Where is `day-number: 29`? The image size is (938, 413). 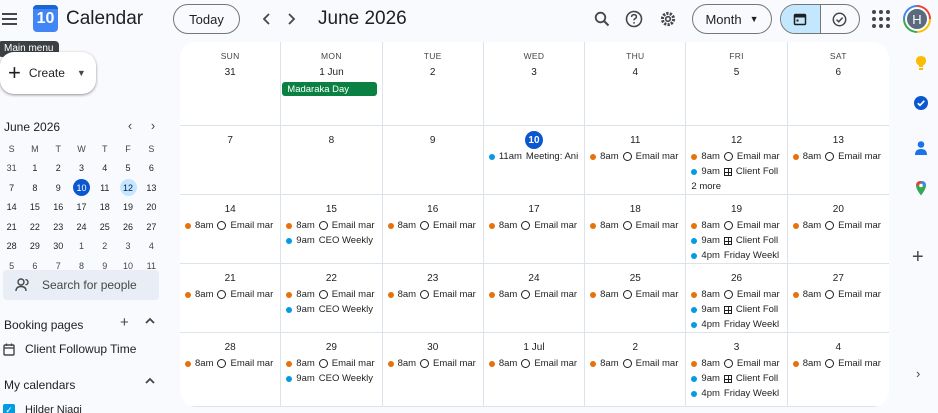 day-number: 29 is located at coordinates (331, 347).